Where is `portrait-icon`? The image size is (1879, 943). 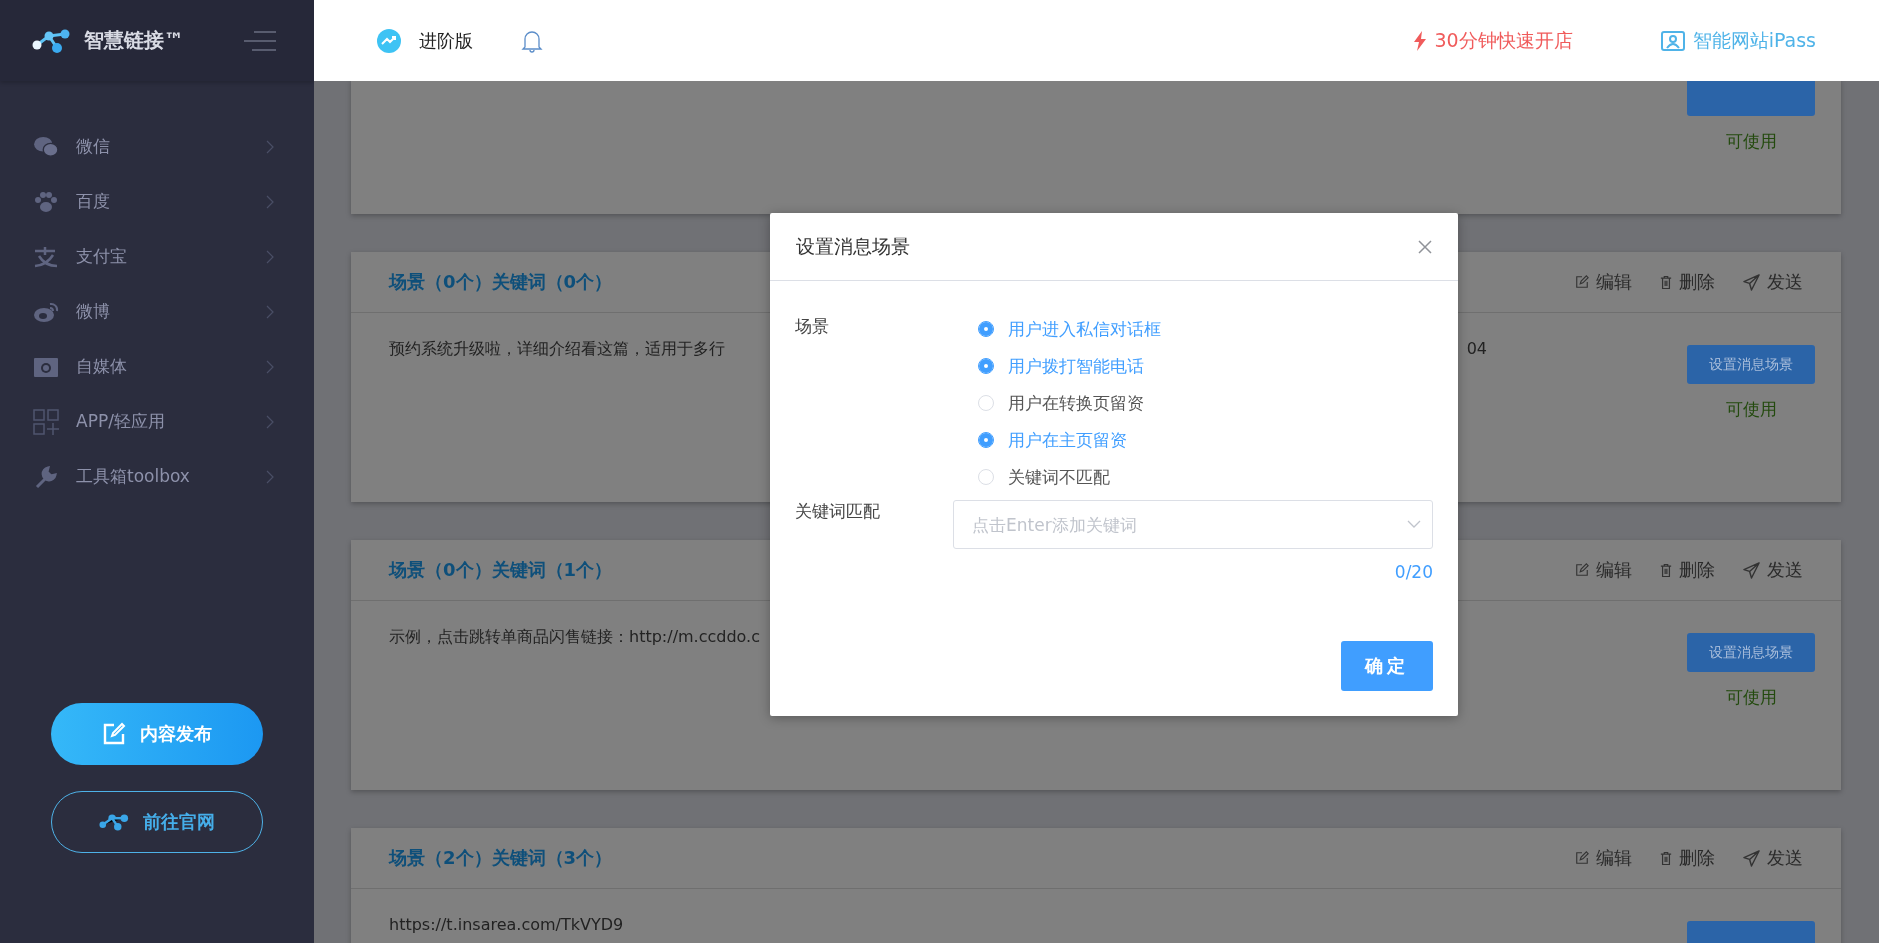 portrait-icon is located at coordinates (1672, 40).